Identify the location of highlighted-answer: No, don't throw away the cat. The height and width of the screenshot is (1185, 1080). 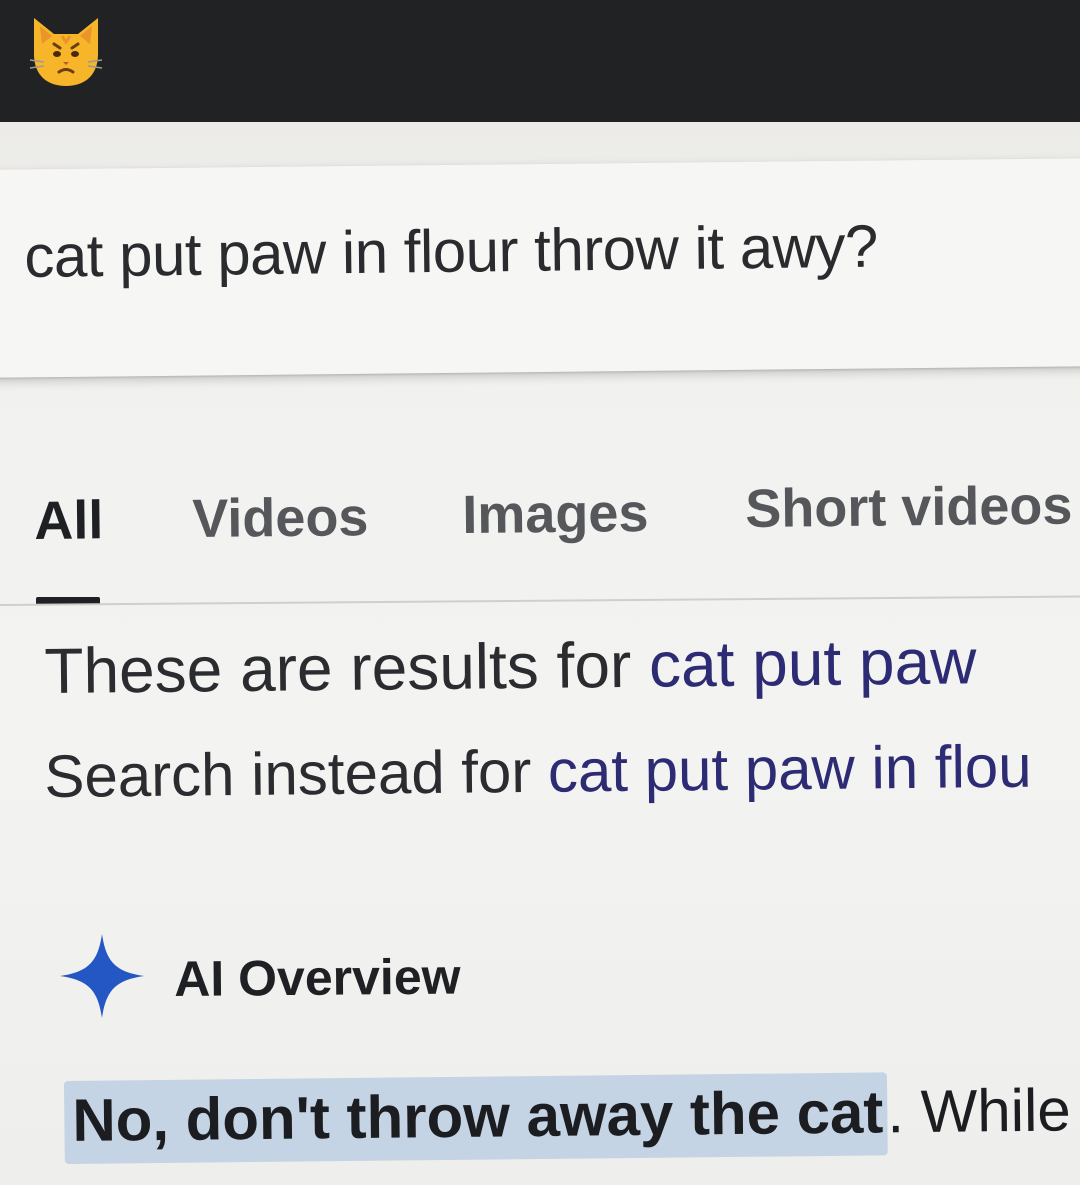
(475, 1118).